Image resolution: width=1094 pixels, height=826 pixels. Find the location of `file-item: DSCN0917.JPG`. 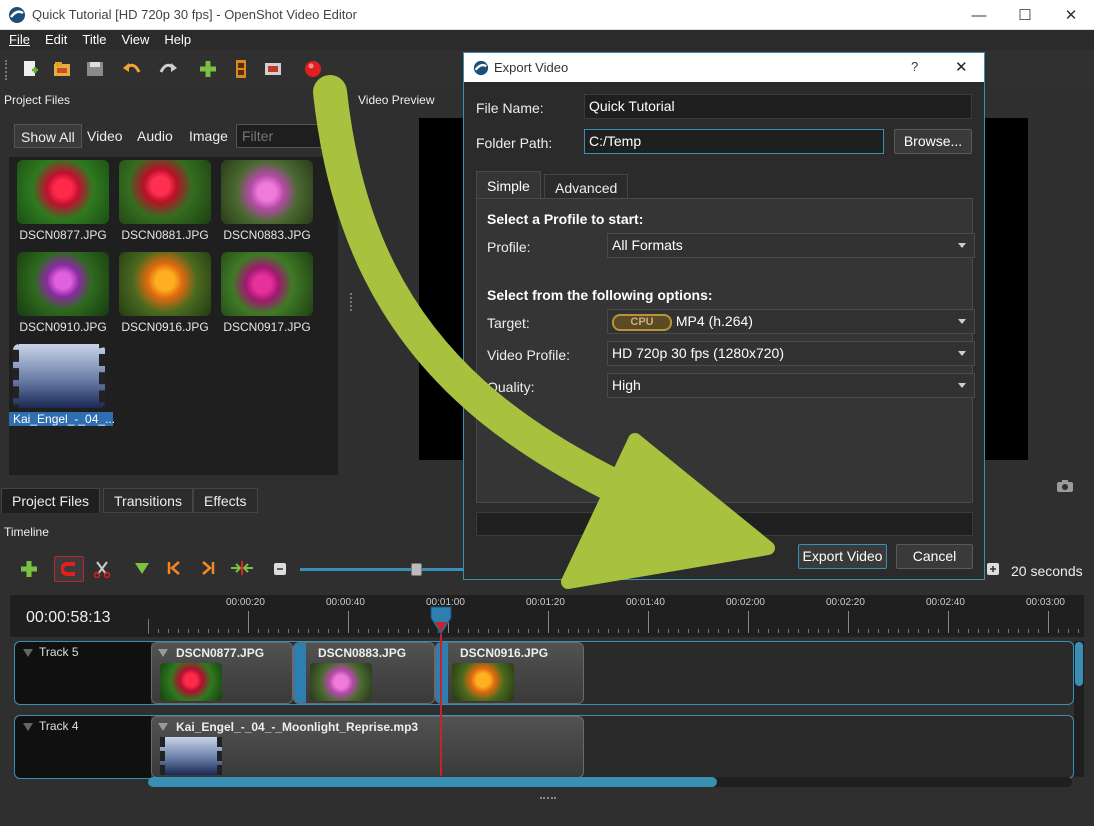

file-item: DSCN0917.JPG is located at coordinates (267, 294).